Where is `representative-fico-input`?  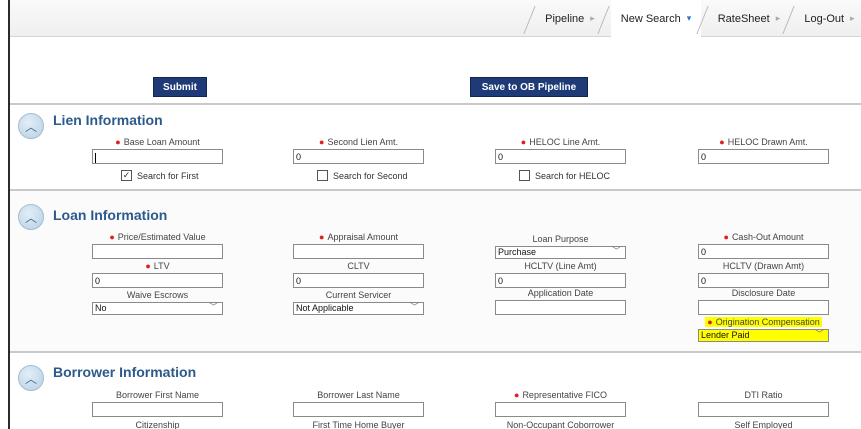
representative-fico-input is located at coordinates (560, 409).